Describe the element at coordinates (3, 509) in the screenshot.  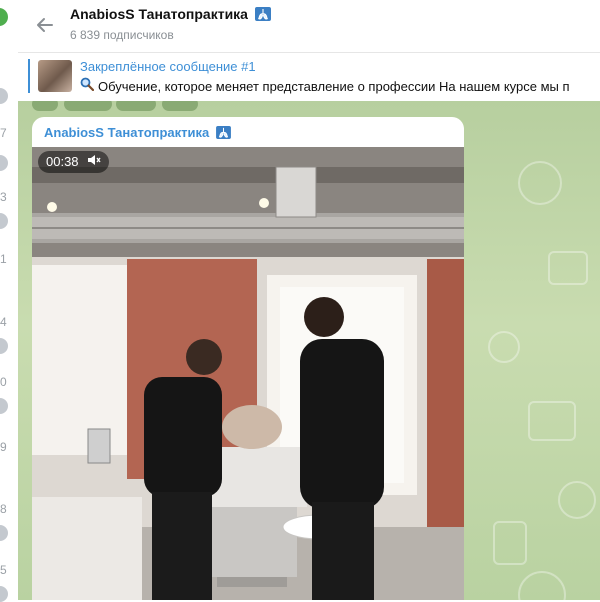
I see `unread-count: 8` at that location.